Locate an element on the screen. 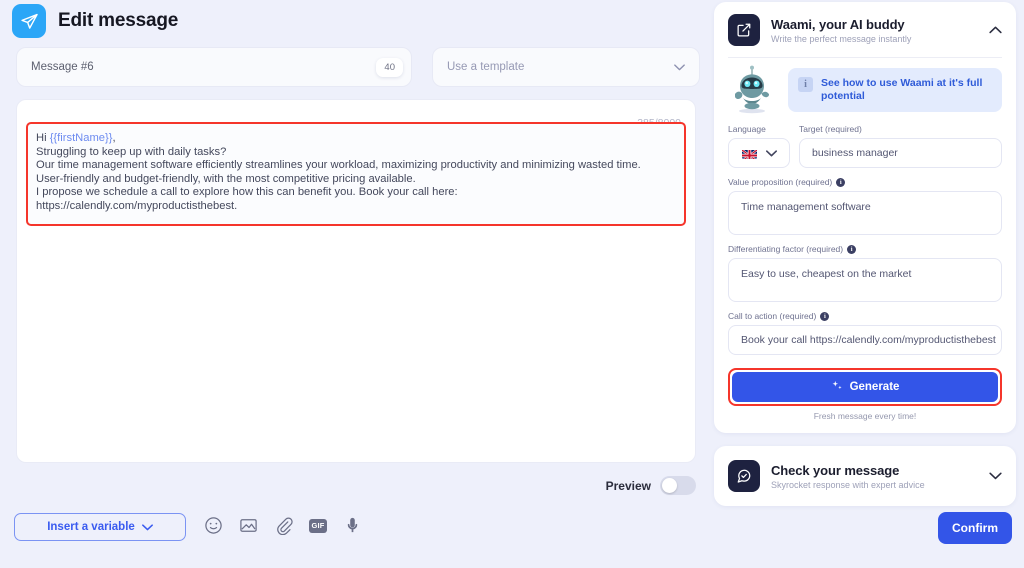 The height and width of the screenshot is (568, 1024). generate-button: Generate is located at coordinates (865, 387).